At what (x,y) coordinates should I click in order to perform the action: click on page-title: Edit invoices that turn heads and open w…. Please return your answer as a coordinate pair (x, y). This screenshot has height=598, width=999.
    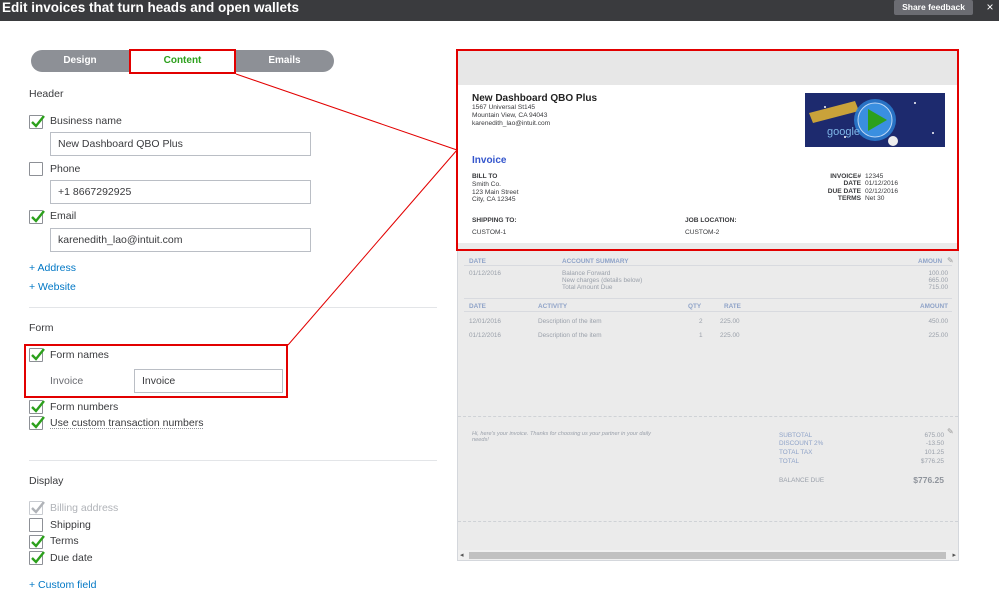
    Looking at the image, I should click on (151, 7).